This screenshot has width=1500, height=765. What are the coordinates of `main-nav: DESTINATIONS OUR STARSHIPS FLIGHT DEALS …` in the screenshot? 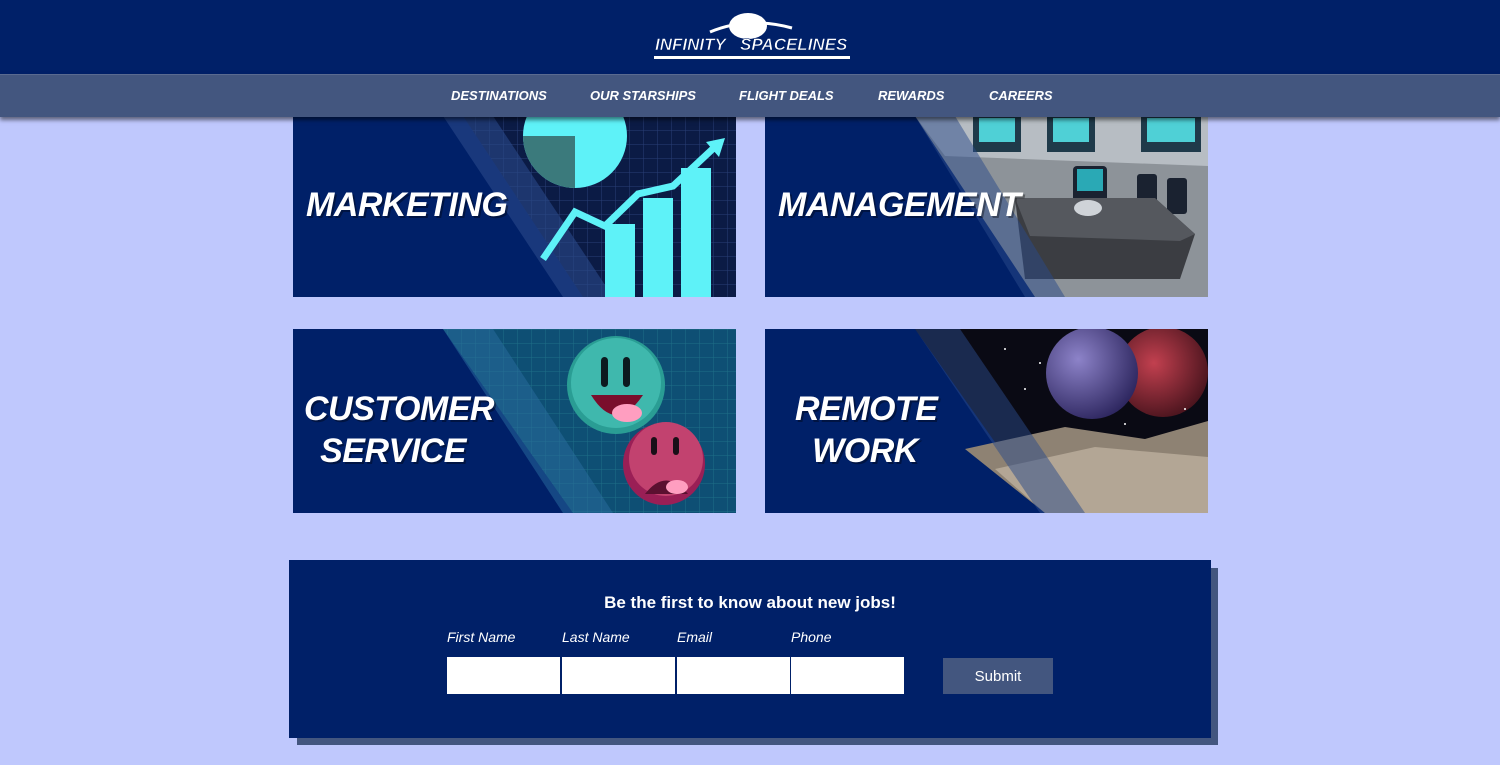 It's located at (750, 95).